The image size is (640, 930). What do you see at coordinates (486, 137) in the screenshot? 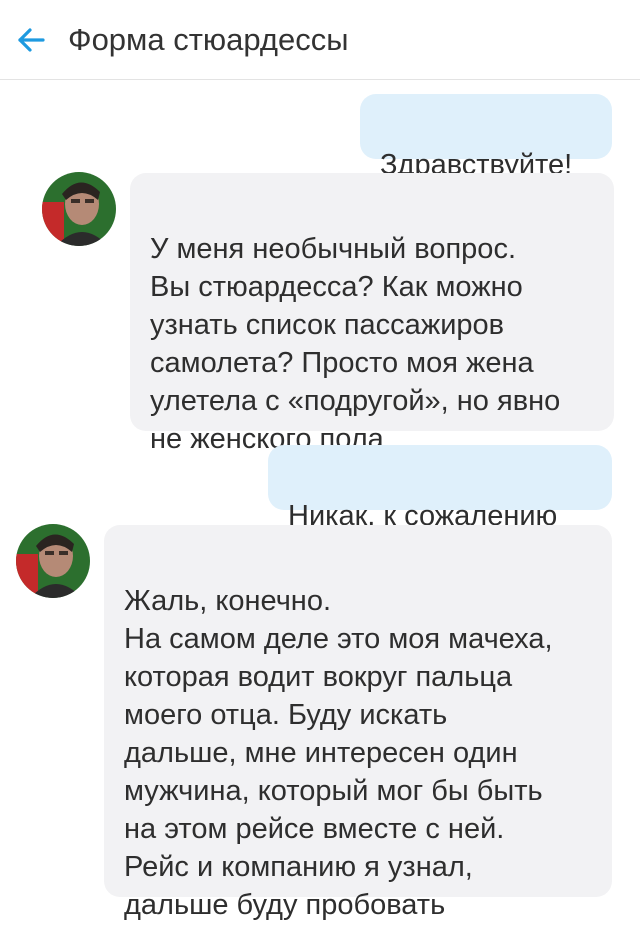
I see `message-bubble-outgoing: Здравствуйте!` at bounding box center [486, 137].